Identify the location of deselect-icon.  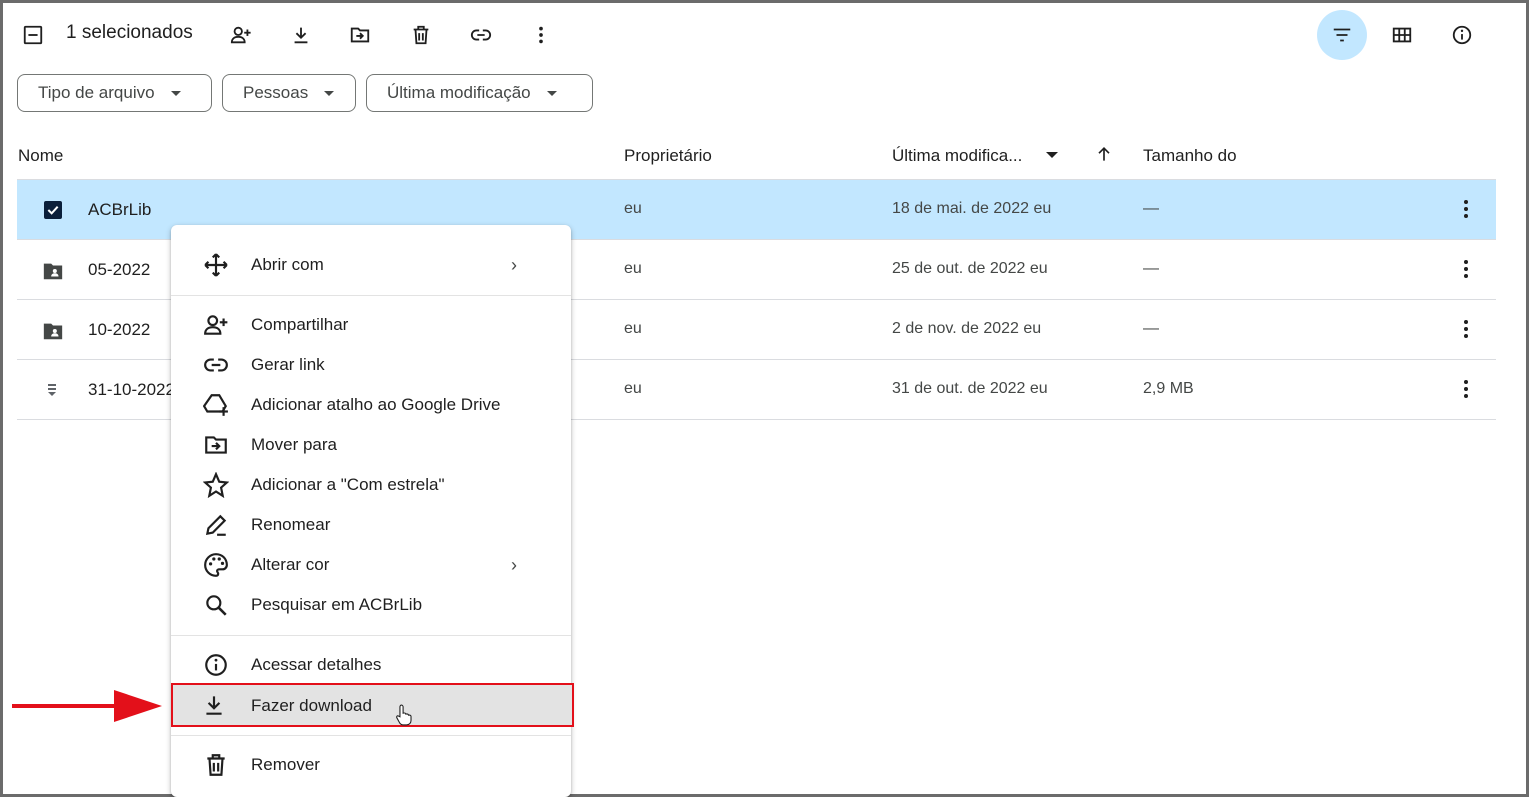
(33, 35).